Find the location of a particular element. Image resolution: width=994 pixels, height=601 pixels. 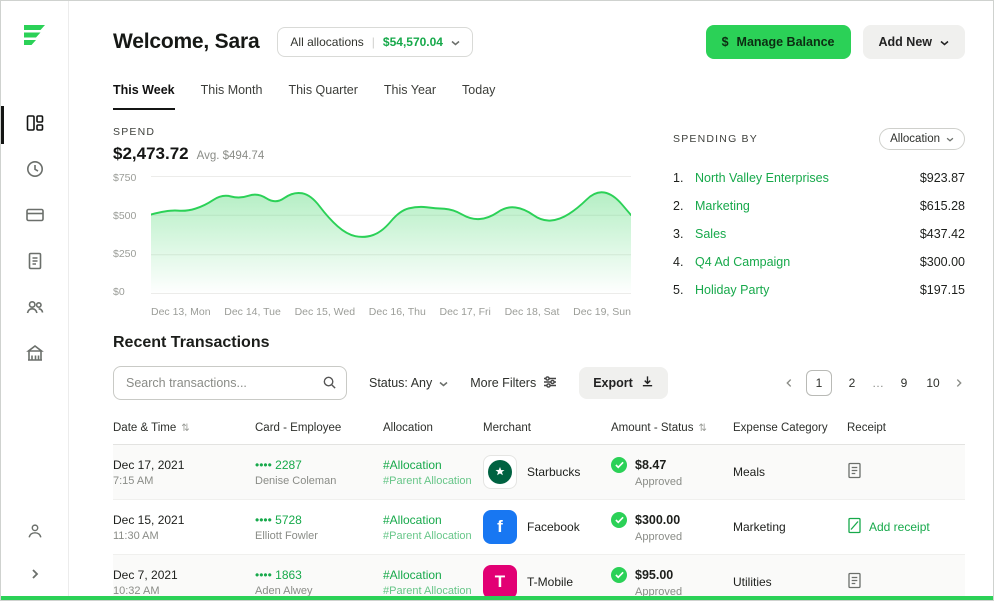

amount-status-cell: $300.00 Approved is located at coordinates (672, 527).